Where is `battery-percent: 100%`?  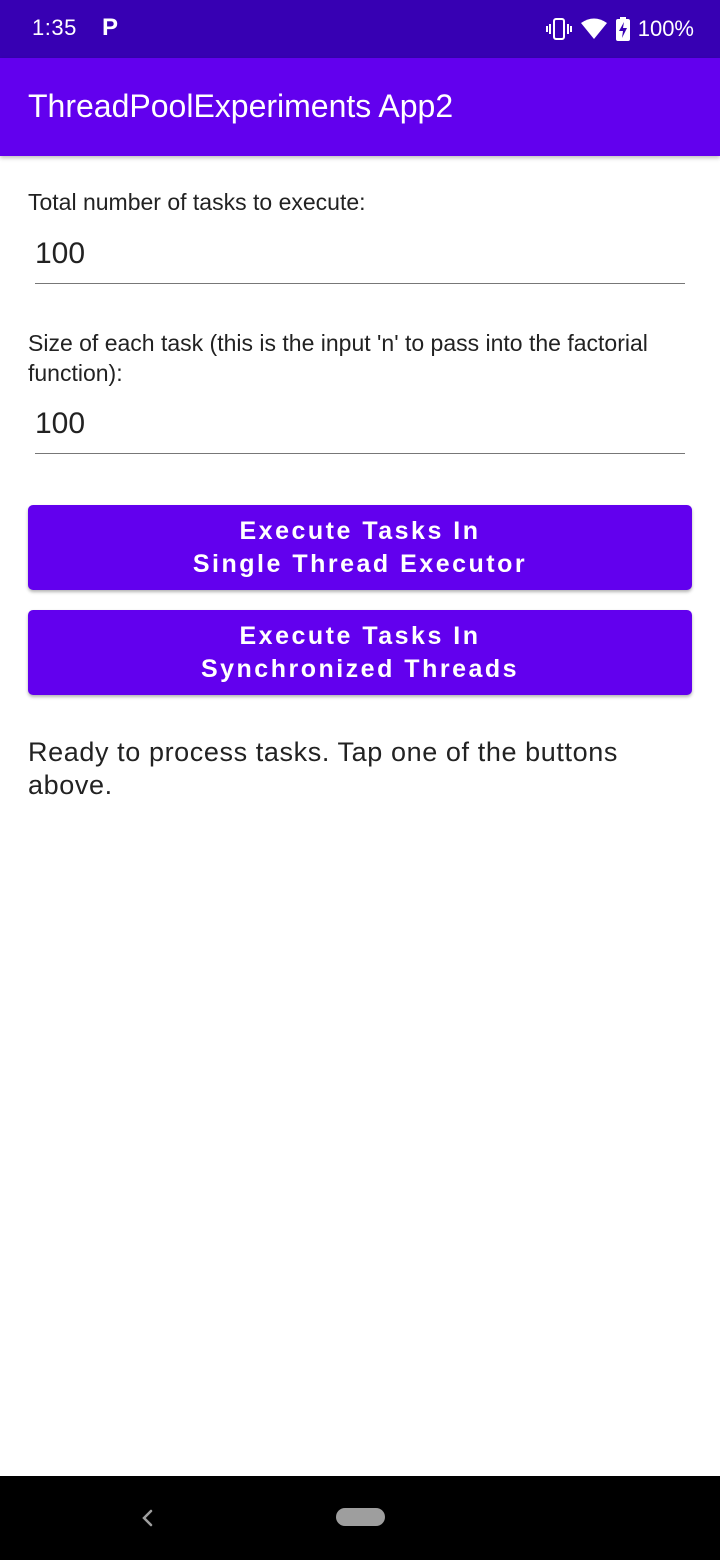 battery-percent: 100% is located at coordinates (665, 28).